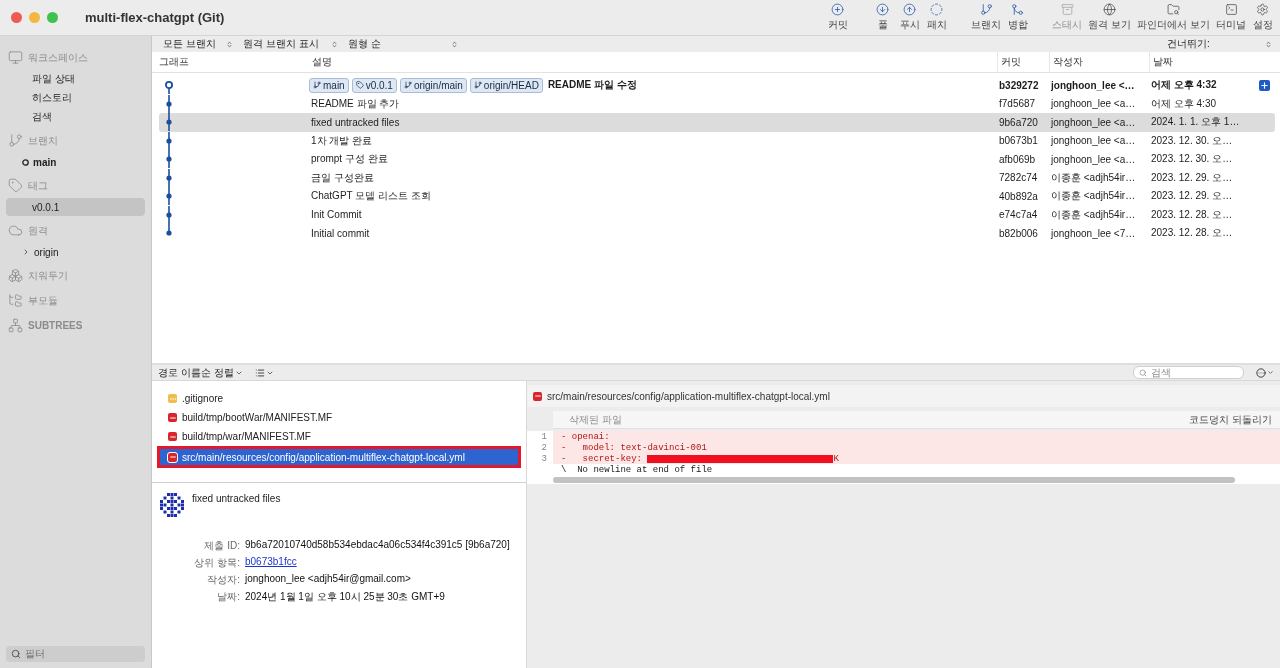  Describe the element at coordinates (342, 177) in the screenshot. I see `commit-message: 금일 구성완료` at that location.